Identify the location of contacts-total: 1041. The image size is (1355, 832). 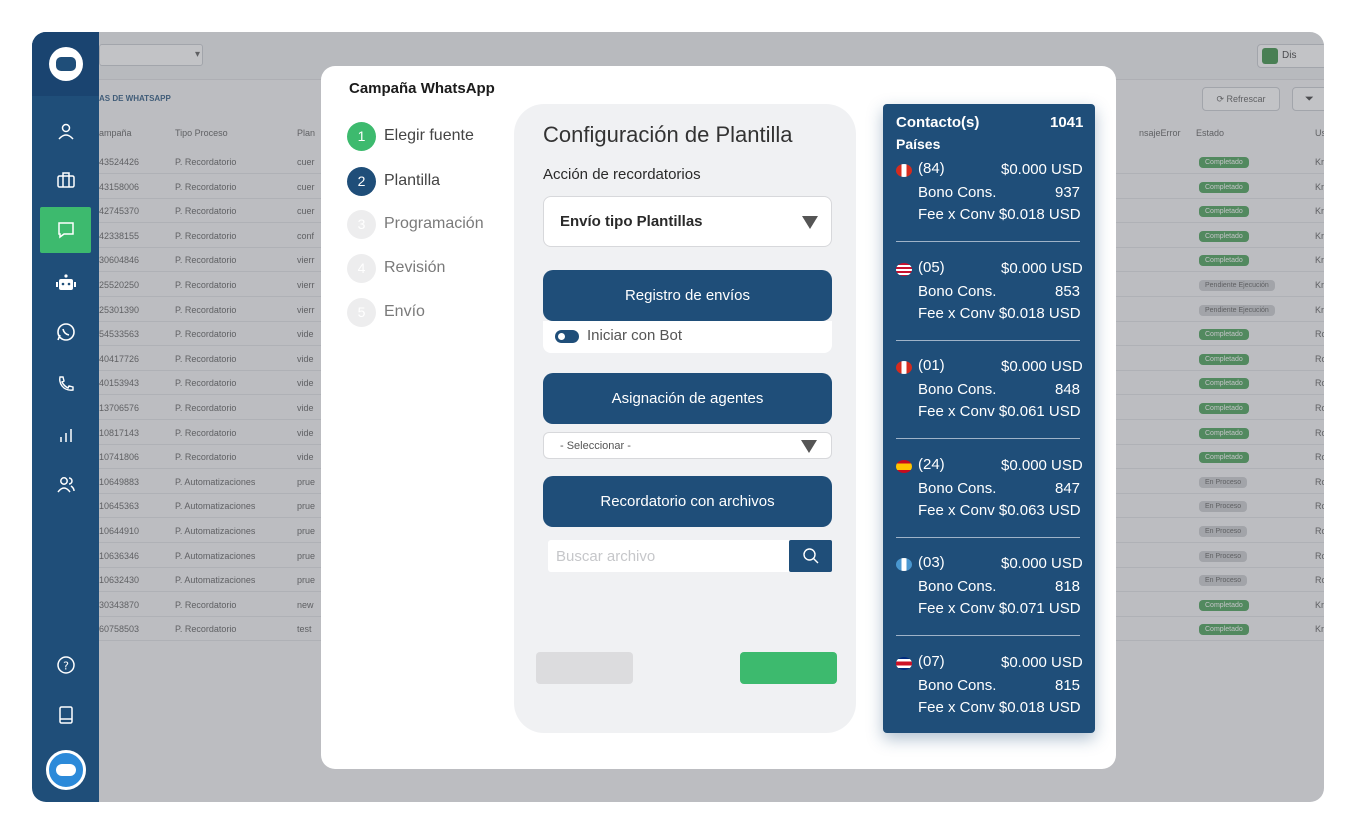
(1067, 122).